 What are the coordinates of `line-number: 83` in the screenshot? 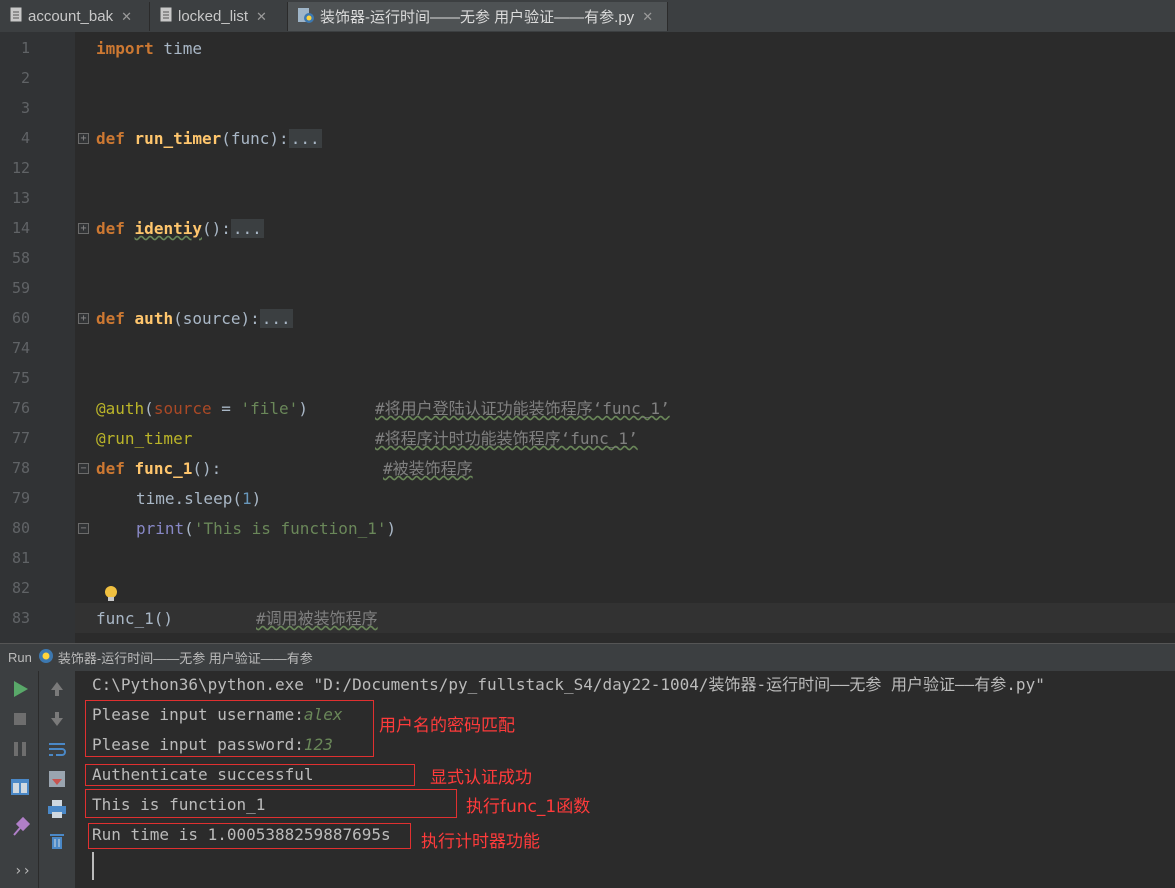 It's located at (20, 618).